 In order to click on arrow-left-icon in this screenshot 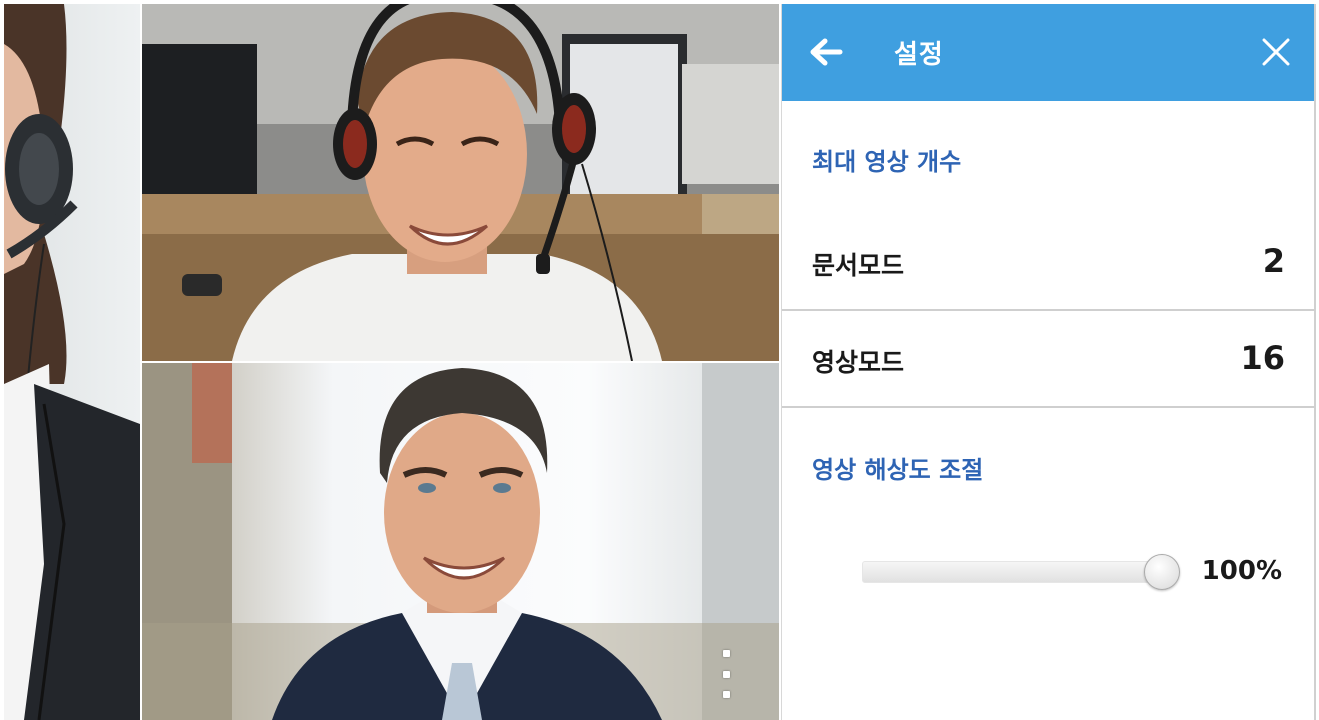, I will do `click(826, 52)`.